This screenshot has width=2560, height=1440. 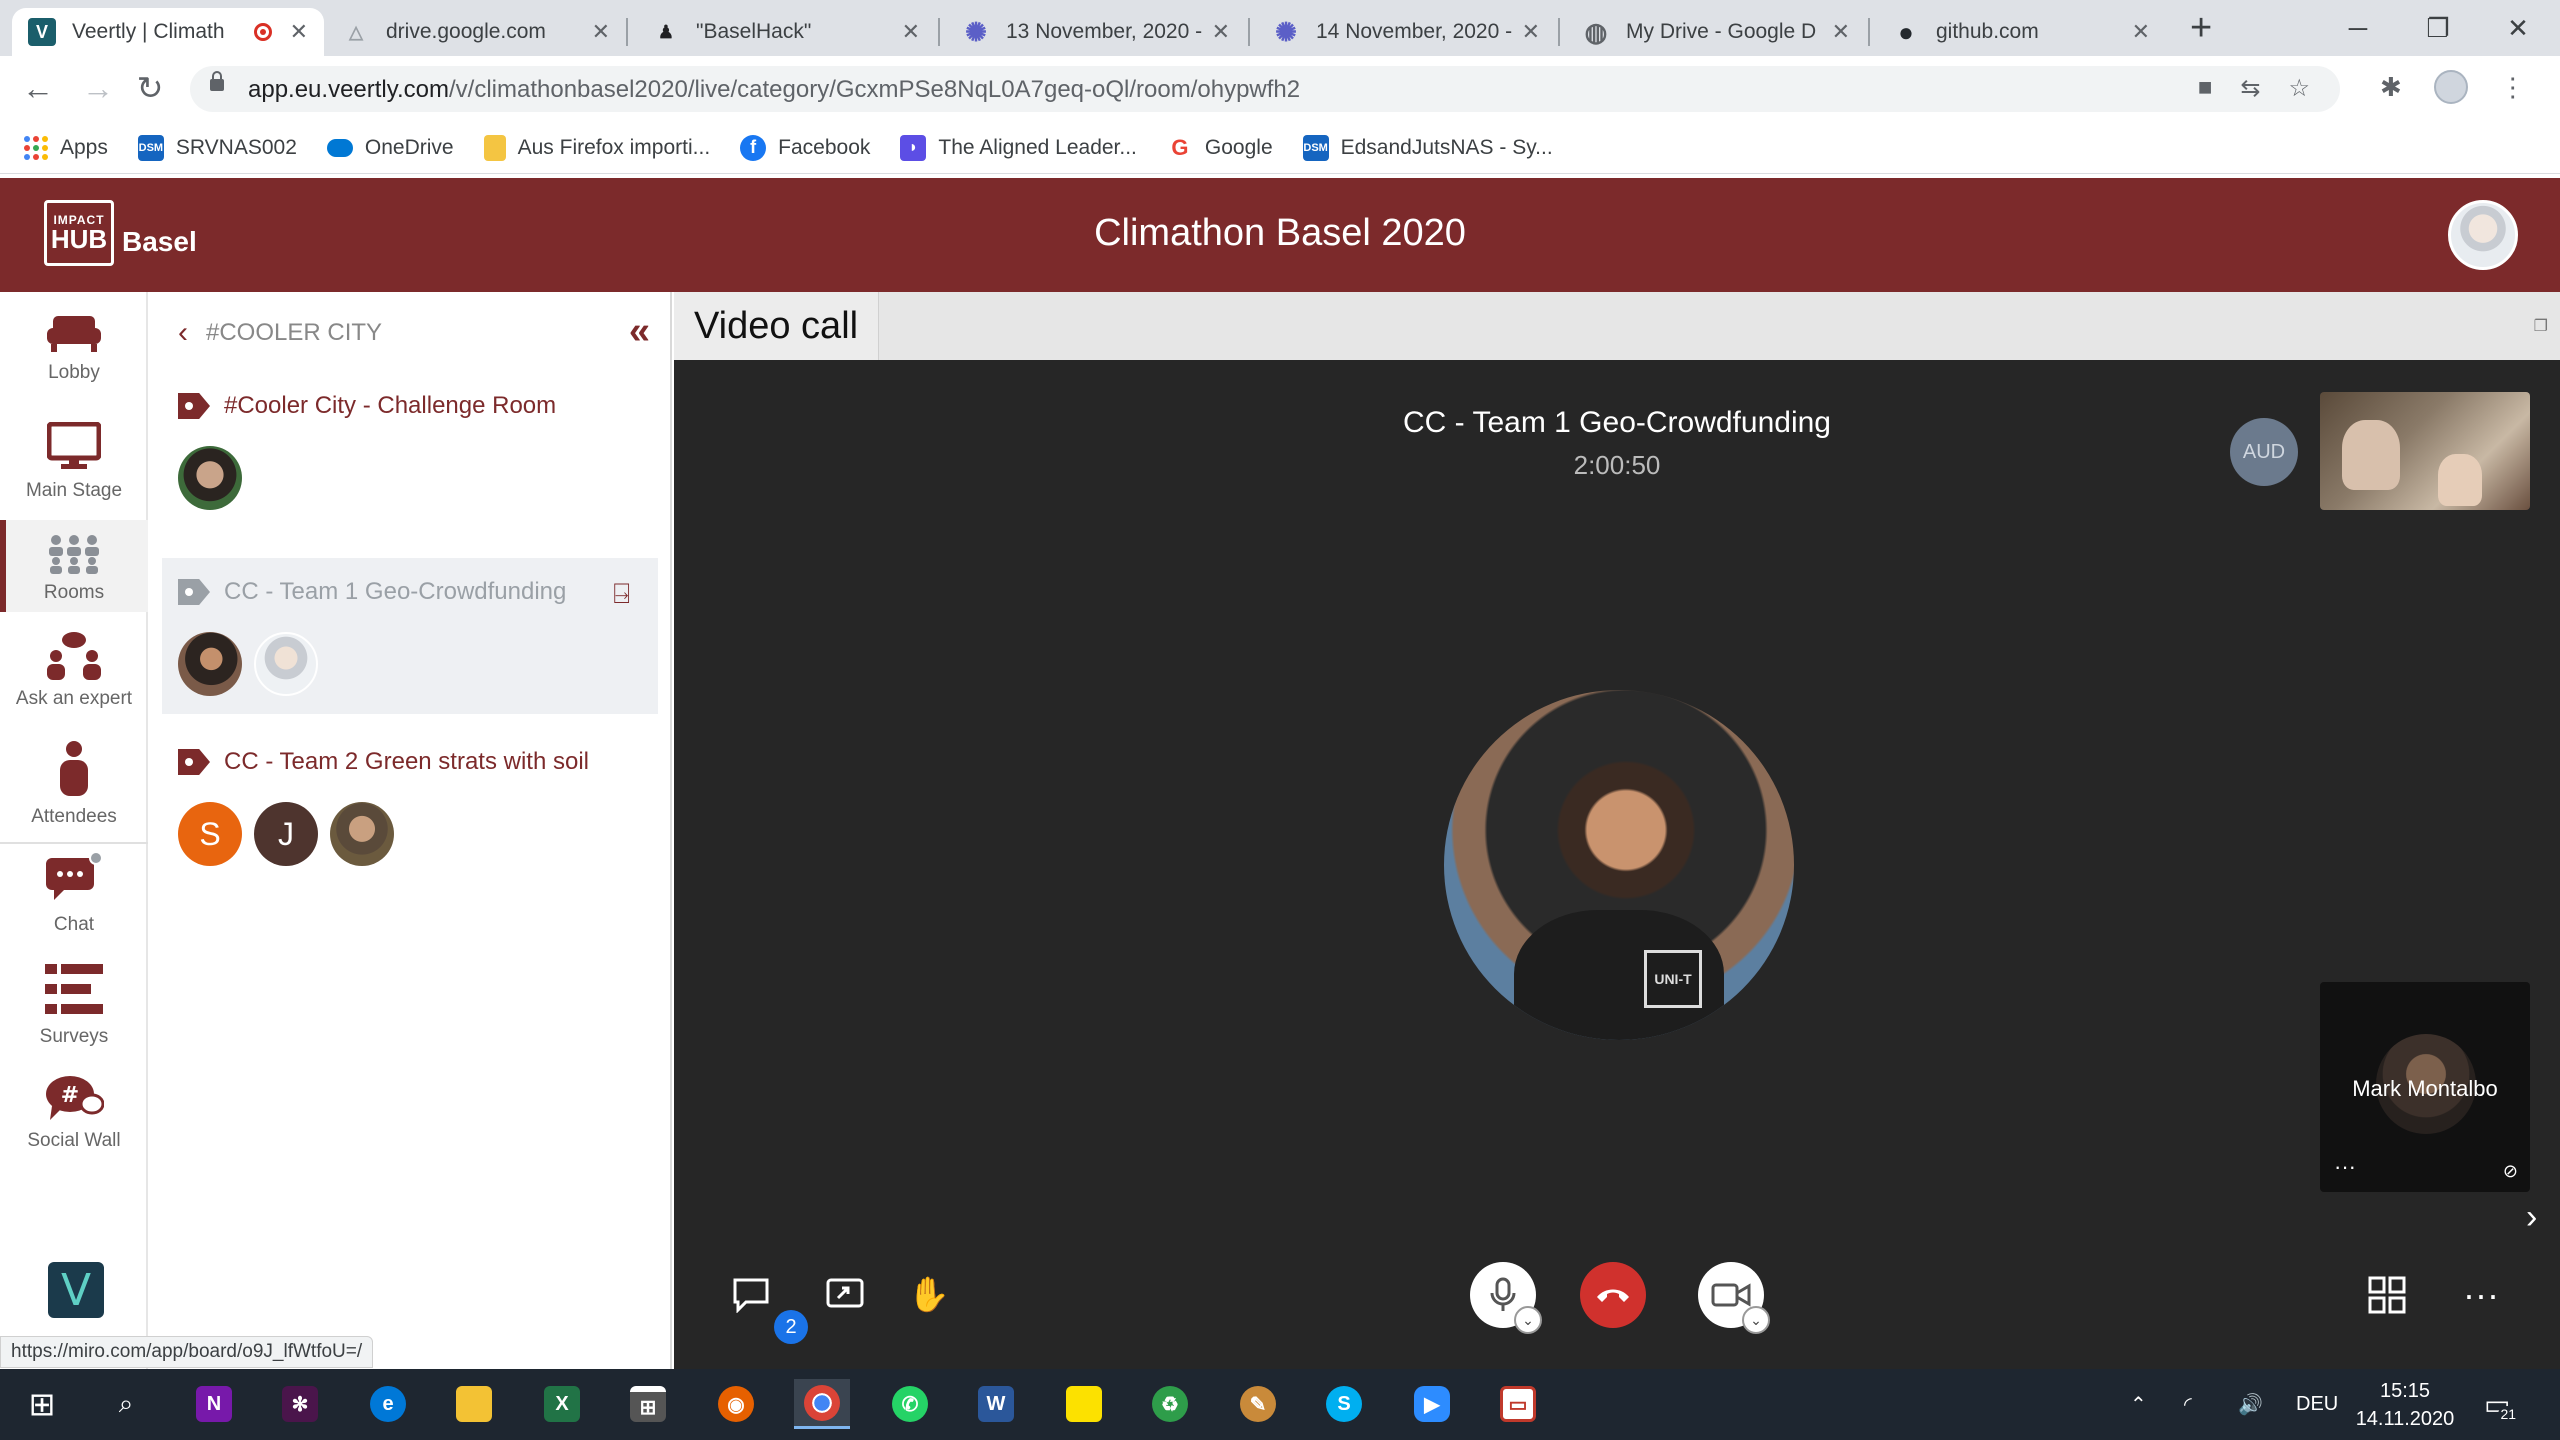 I want to click on nav-attendees: Attendees, so click(x=74, y=790).